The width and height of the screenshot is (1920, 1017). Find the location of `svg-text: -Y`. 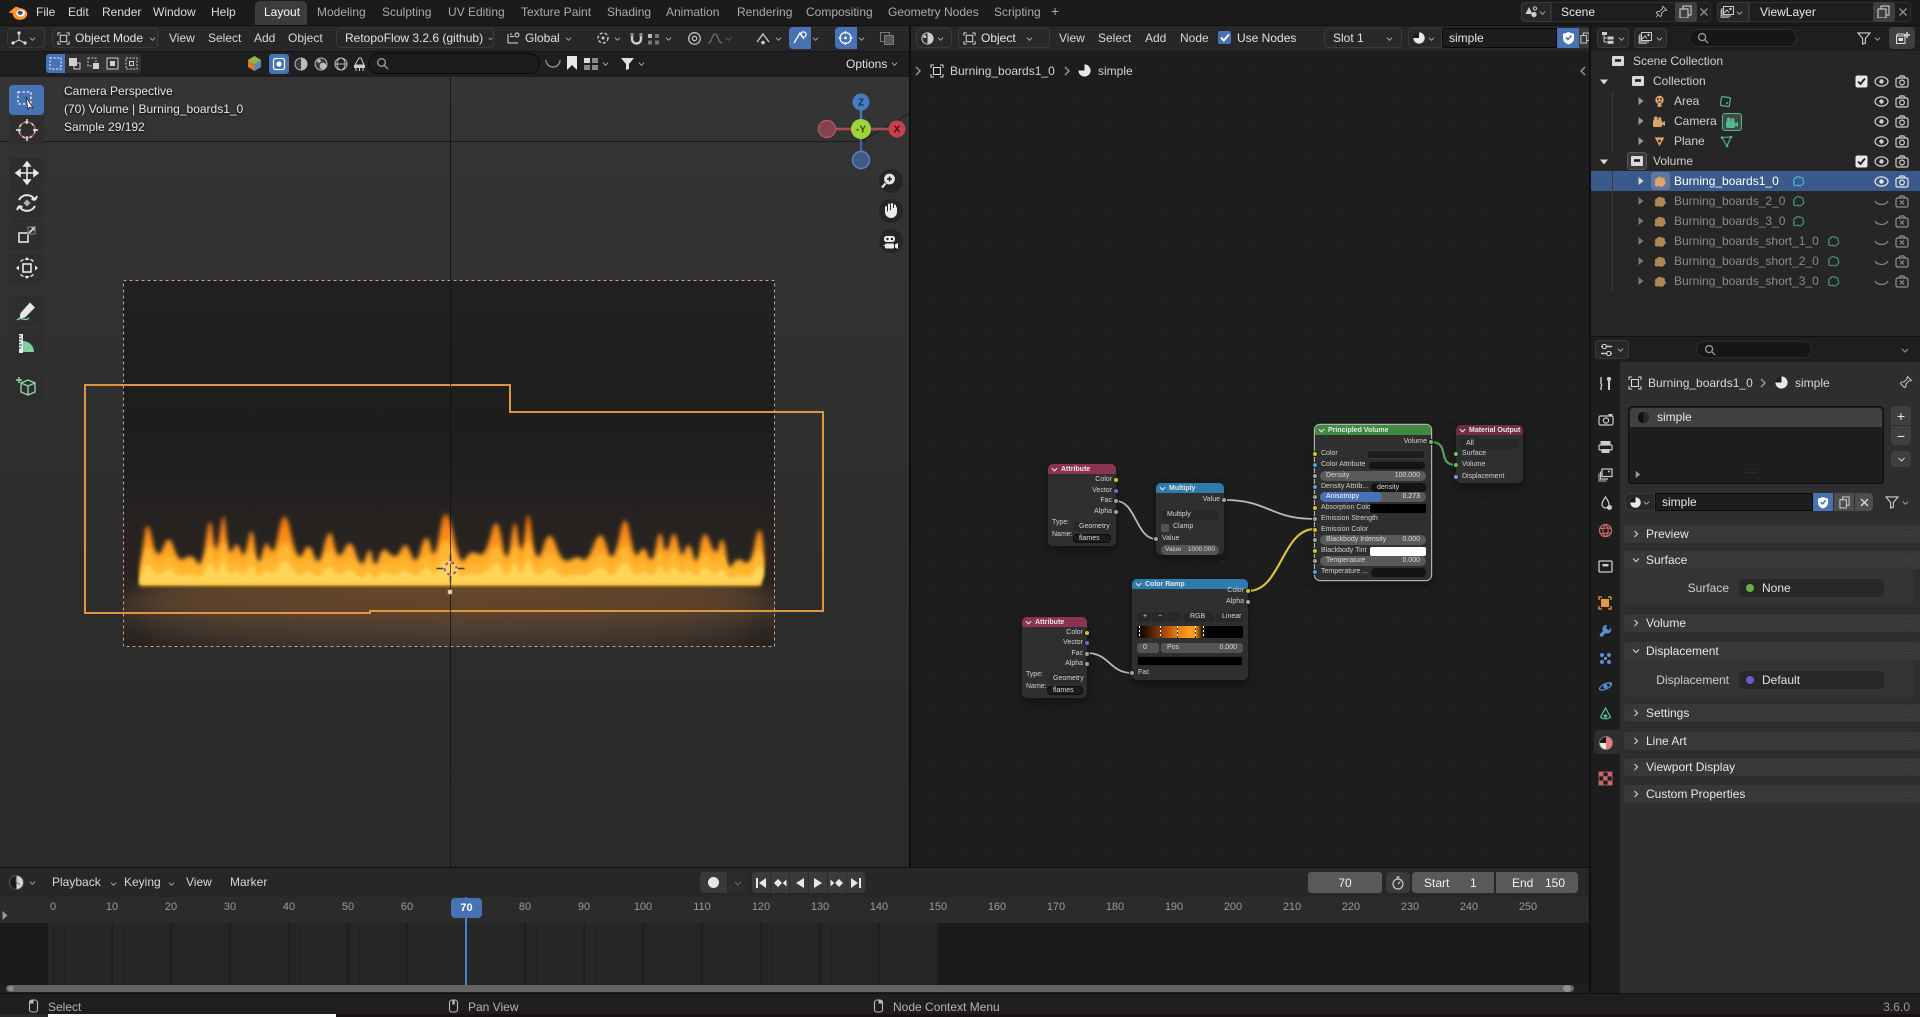

svg-text: -Y is located at coordinates (861, 130).